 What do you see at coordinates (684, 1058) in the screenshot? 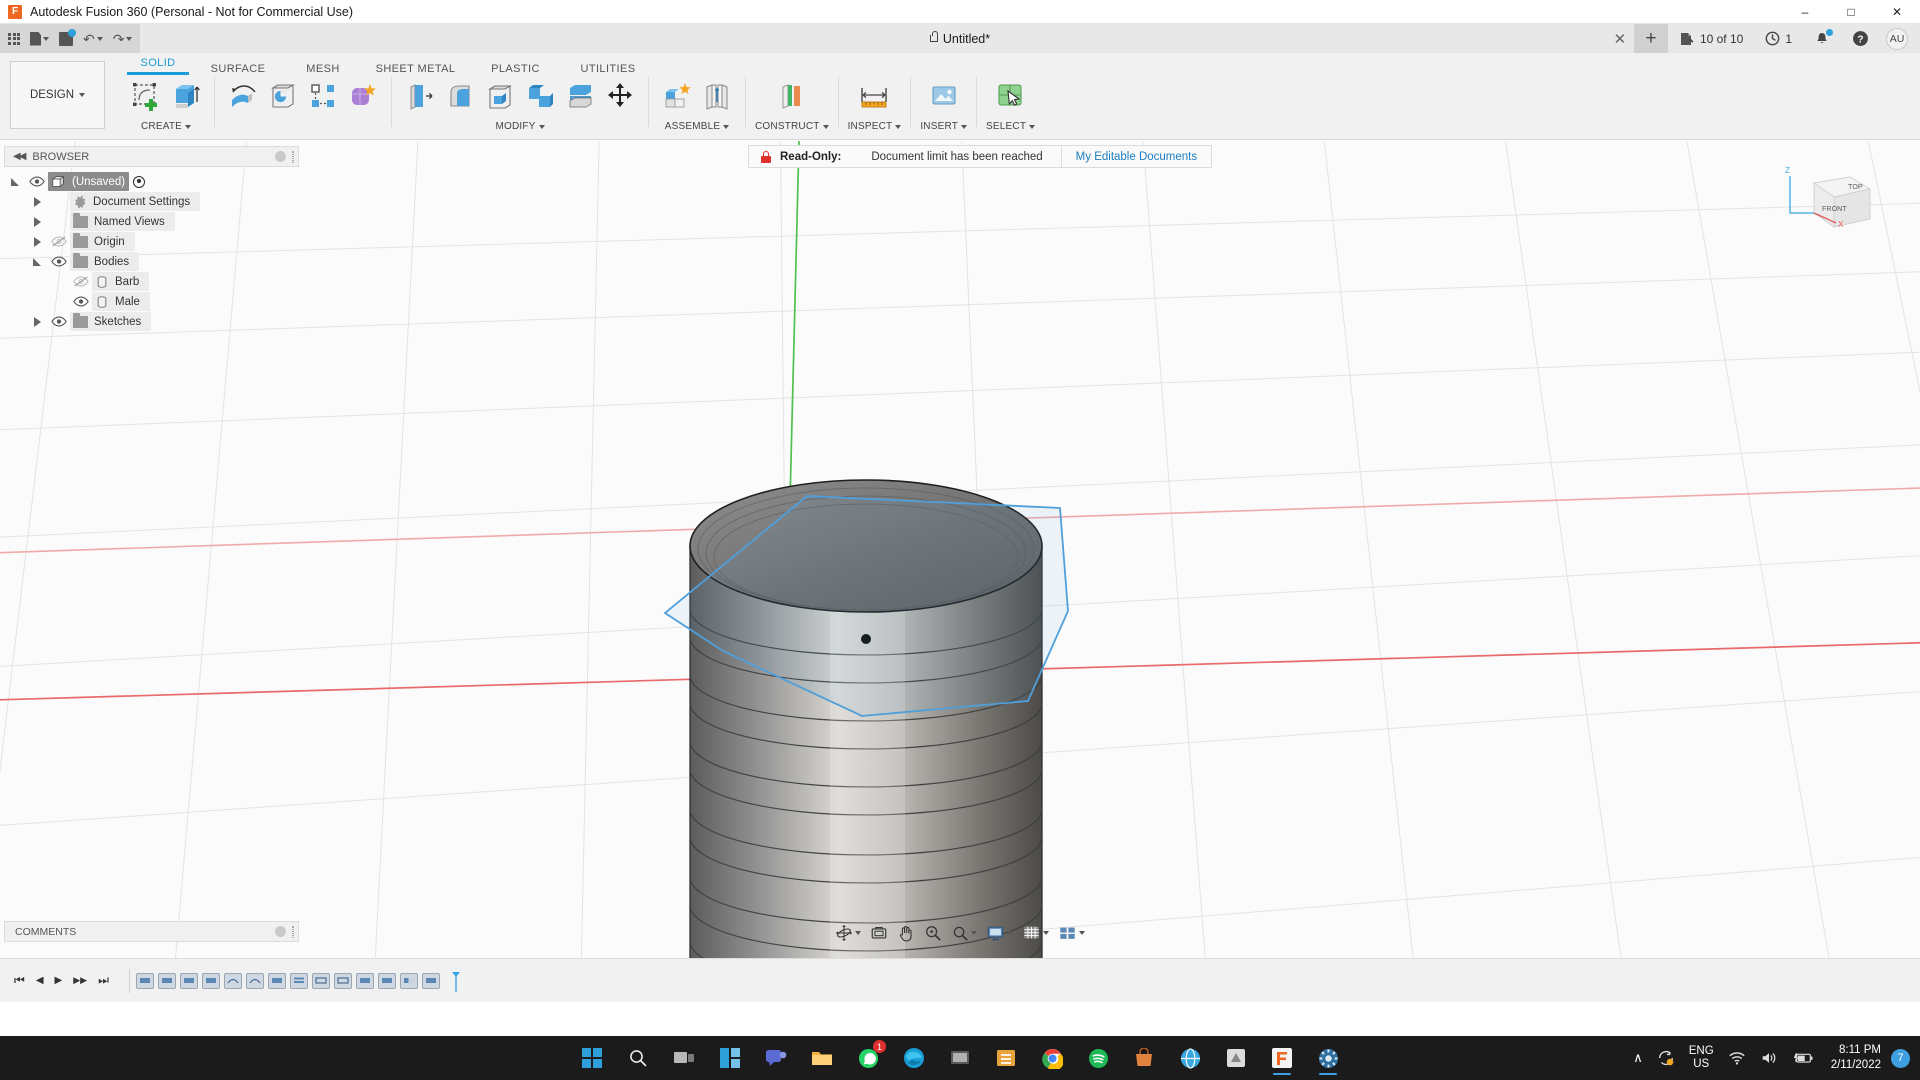
I see `task-view-button` at bounding box center [684, 1058].